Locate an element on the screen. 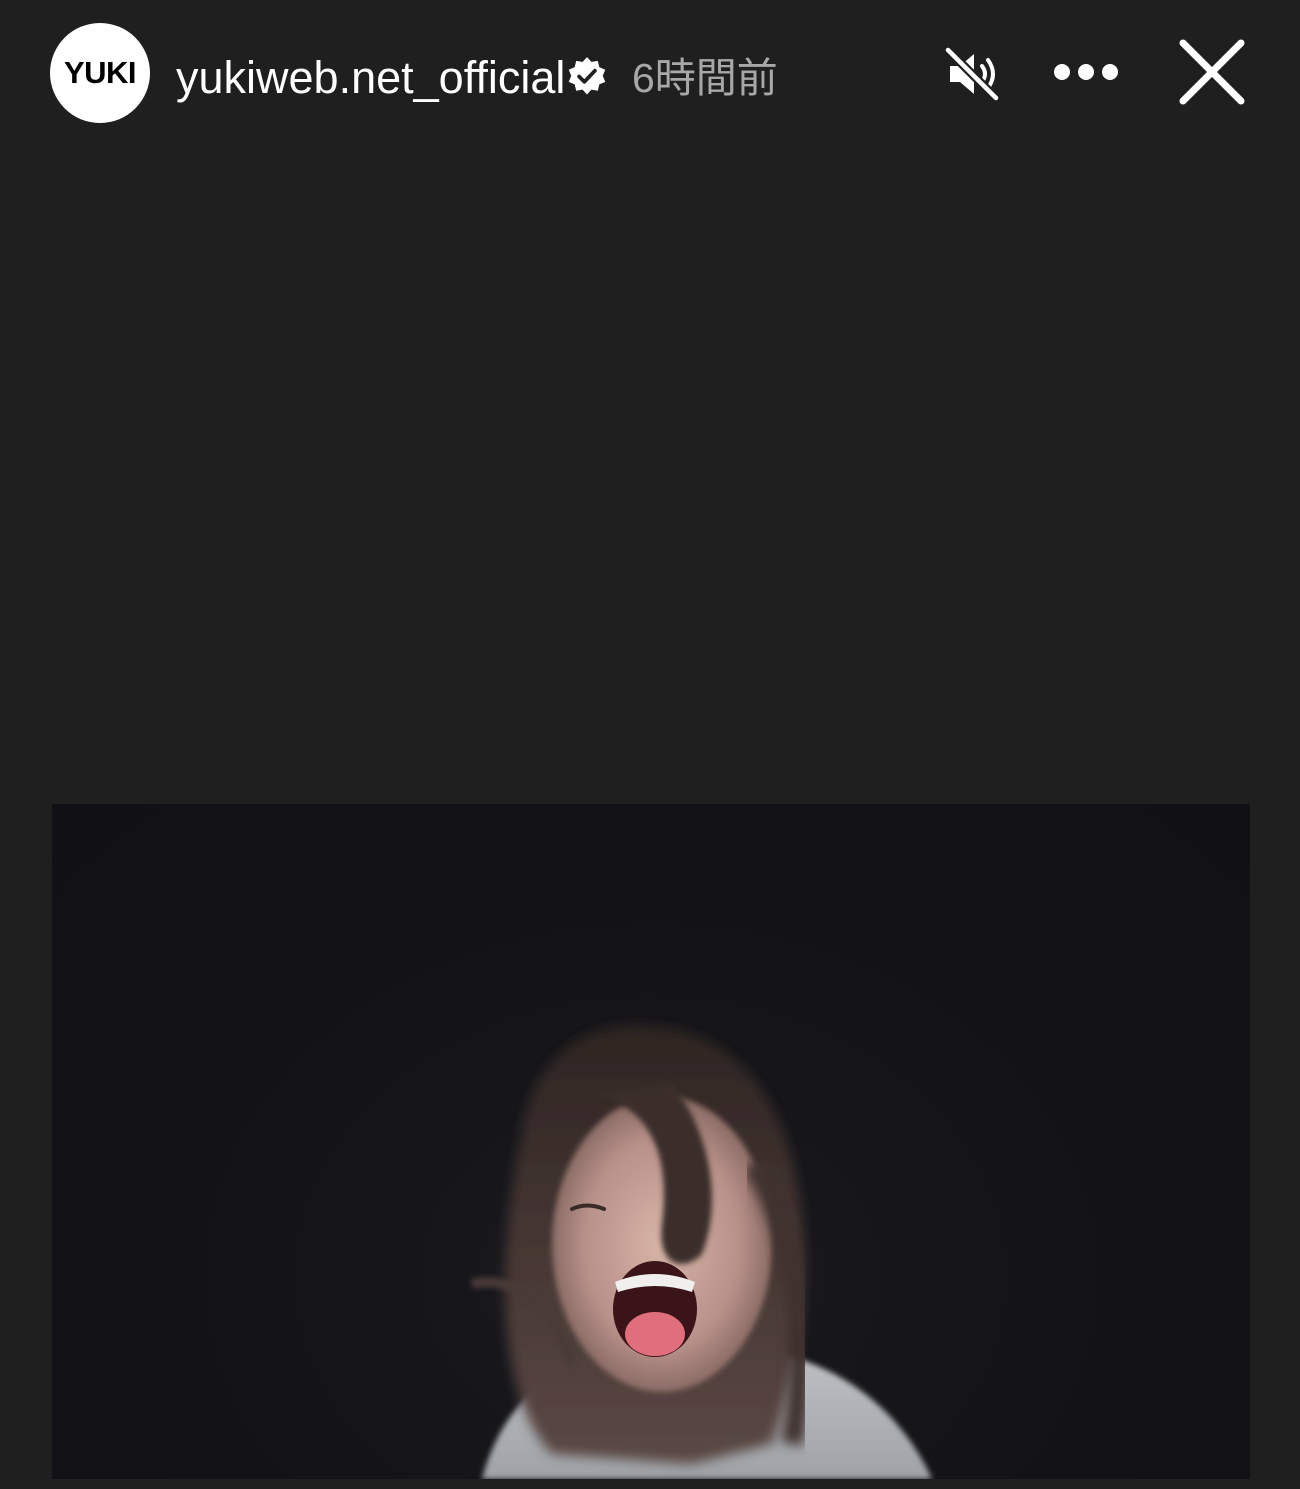  avatar-text: YUKI is located at coordinates (100, 72).